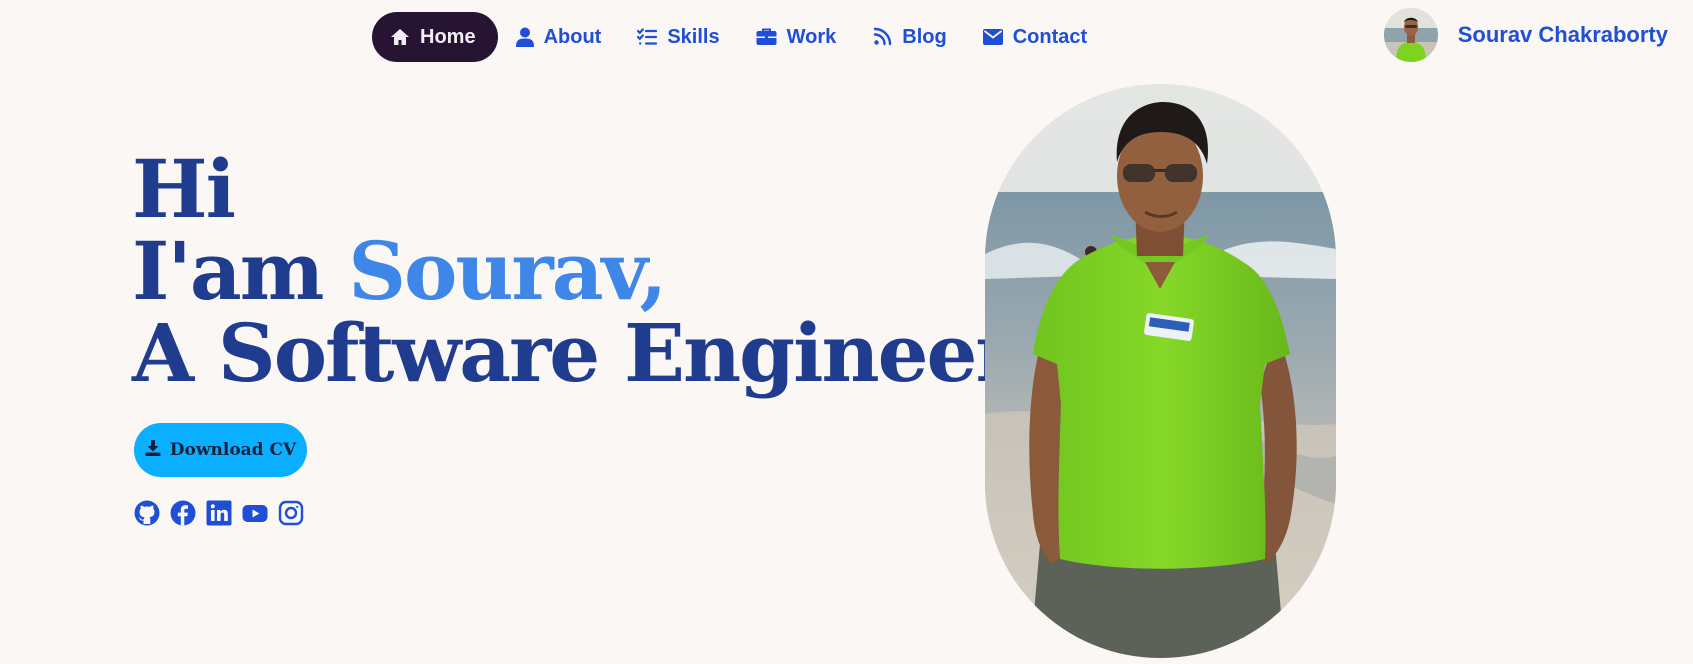 This screenshot has height=664, width=1693. Describe the element at coordinates (924, 36) in the screenshot. I see `nav-item-label: Blog` at that location.